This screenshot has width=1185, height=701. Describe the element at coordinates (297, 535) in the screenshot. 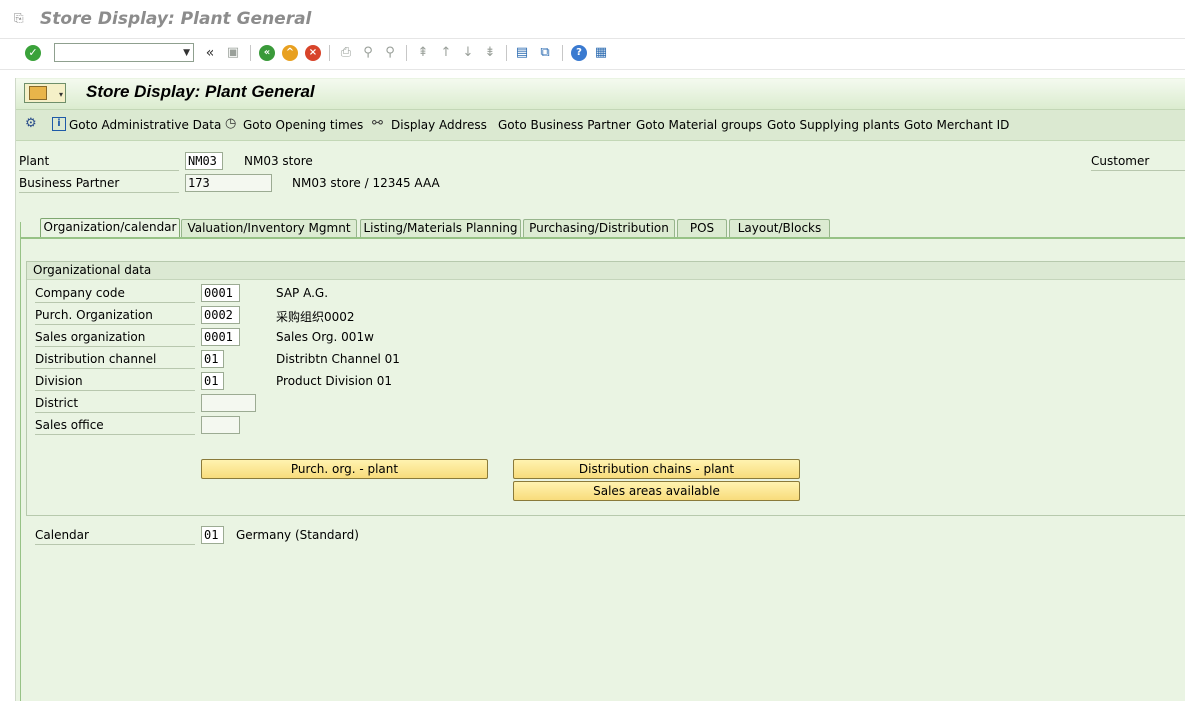

I see `calendar-description: Germany (Standard)` at that location.